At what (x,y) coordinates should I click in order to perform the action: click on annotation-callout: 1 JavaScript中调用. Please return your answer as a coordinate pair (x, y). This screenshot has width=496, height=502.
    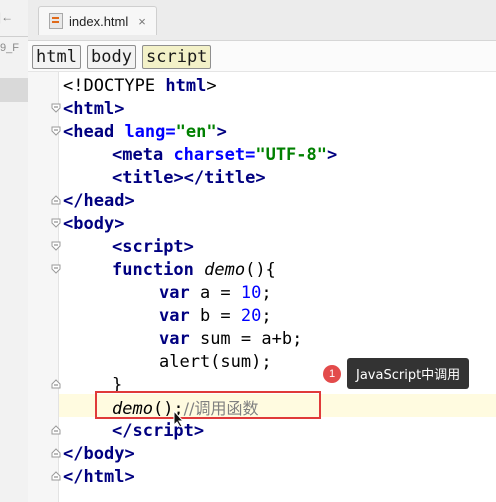
    Looking at the image, I should click on (396, 373).